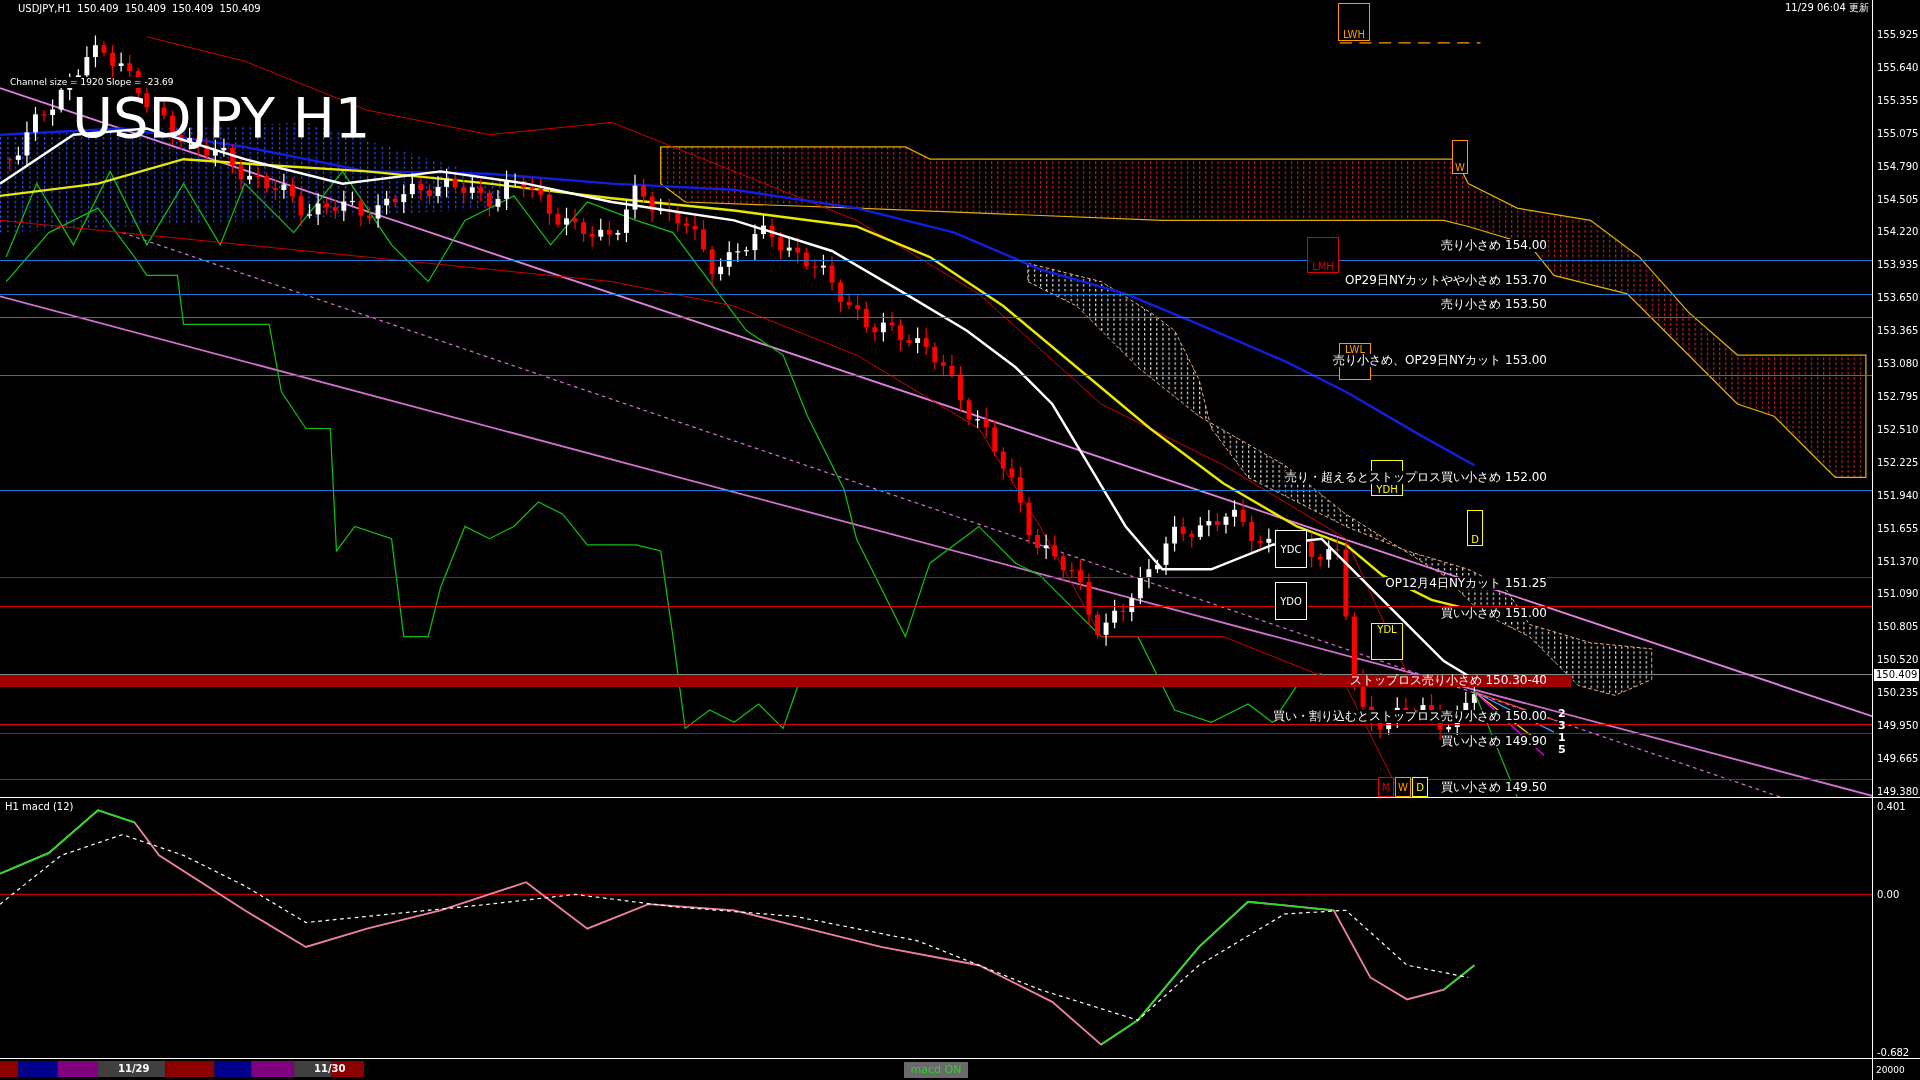  Describe the element at coordinates (1562, 737) in the screenshot. I see `projection-label: 1` at that location.